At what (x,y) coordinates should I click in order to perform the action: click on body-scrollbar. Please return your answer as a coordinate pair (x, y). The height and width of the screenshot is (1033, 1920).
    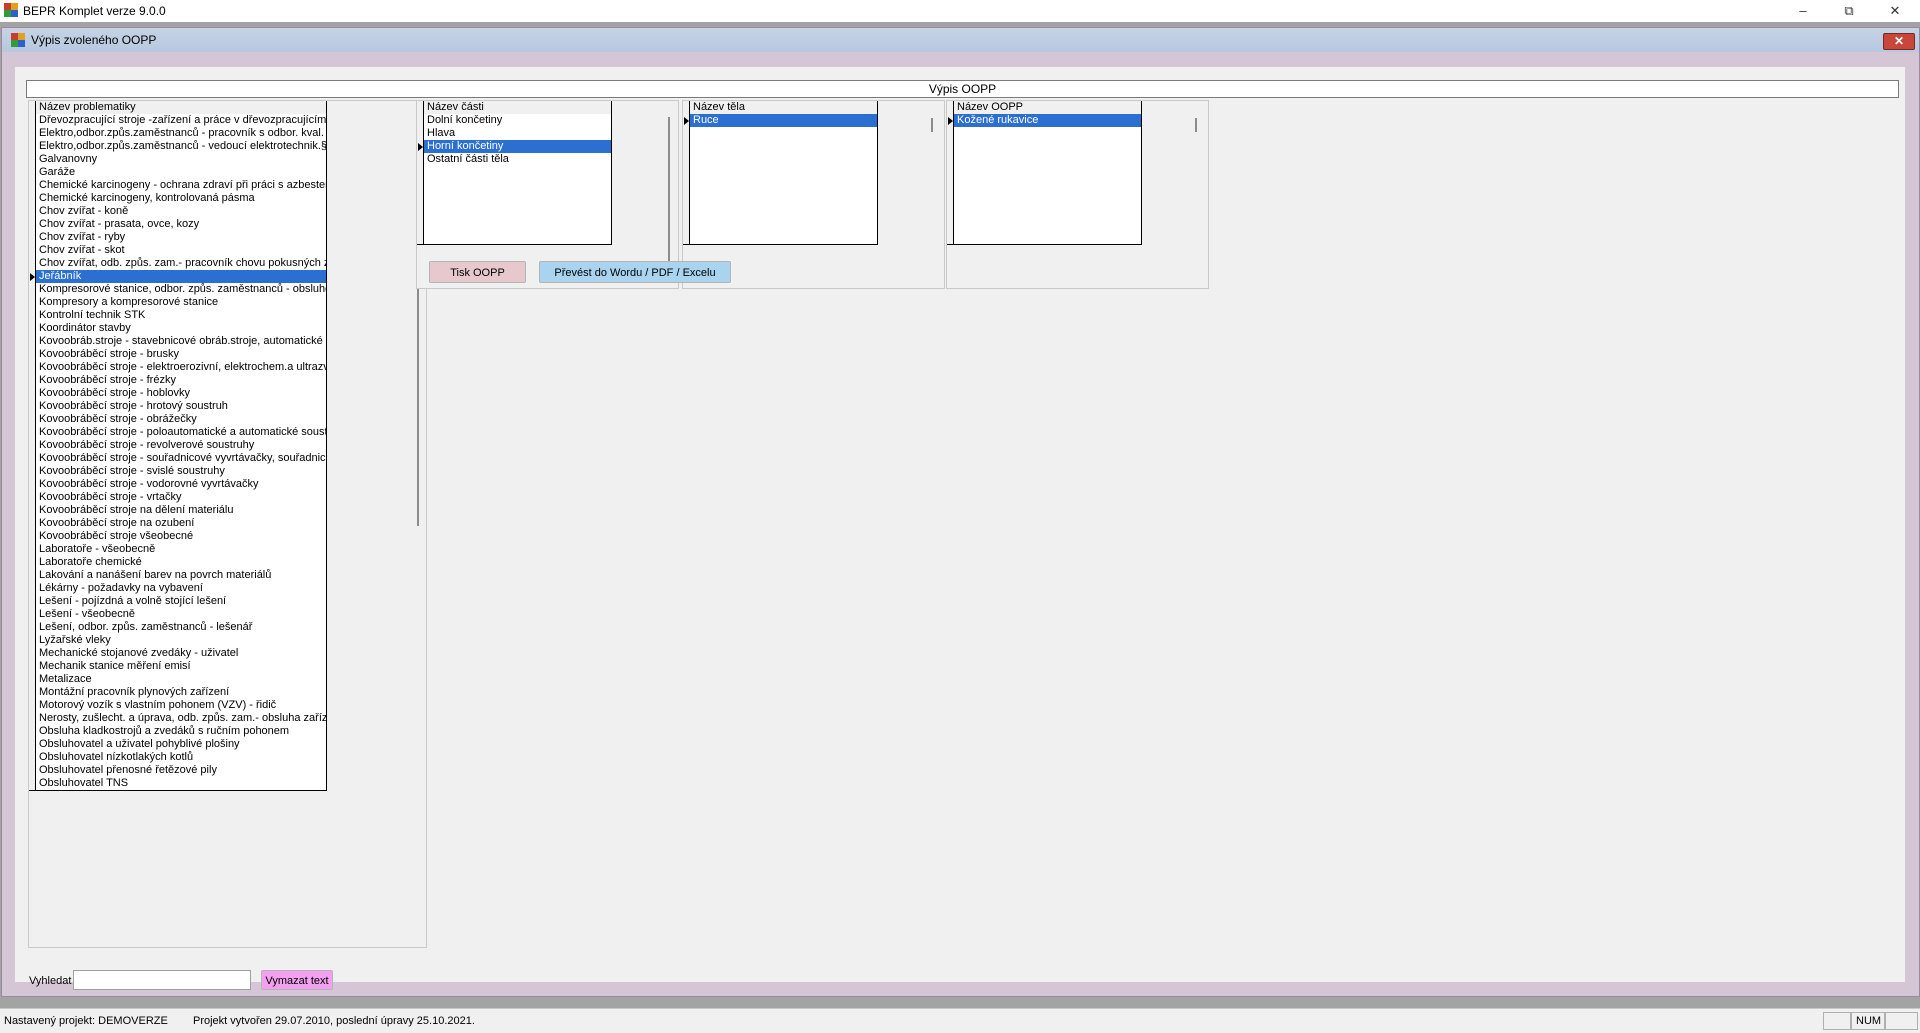
    Looking at the image, I should click on (932, 125).